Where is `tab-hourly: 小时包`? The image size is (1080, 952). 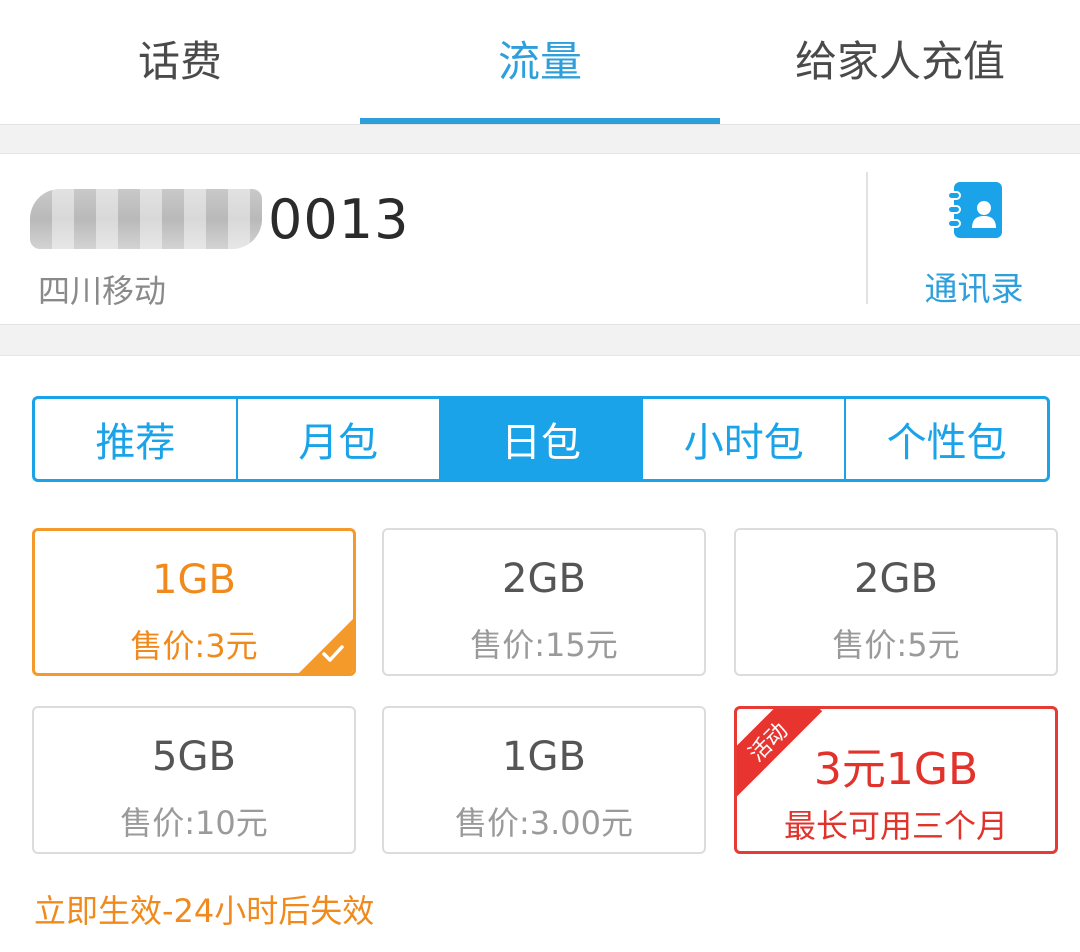
tab-hourly: 小时包 is located at coordinates (745, 439).